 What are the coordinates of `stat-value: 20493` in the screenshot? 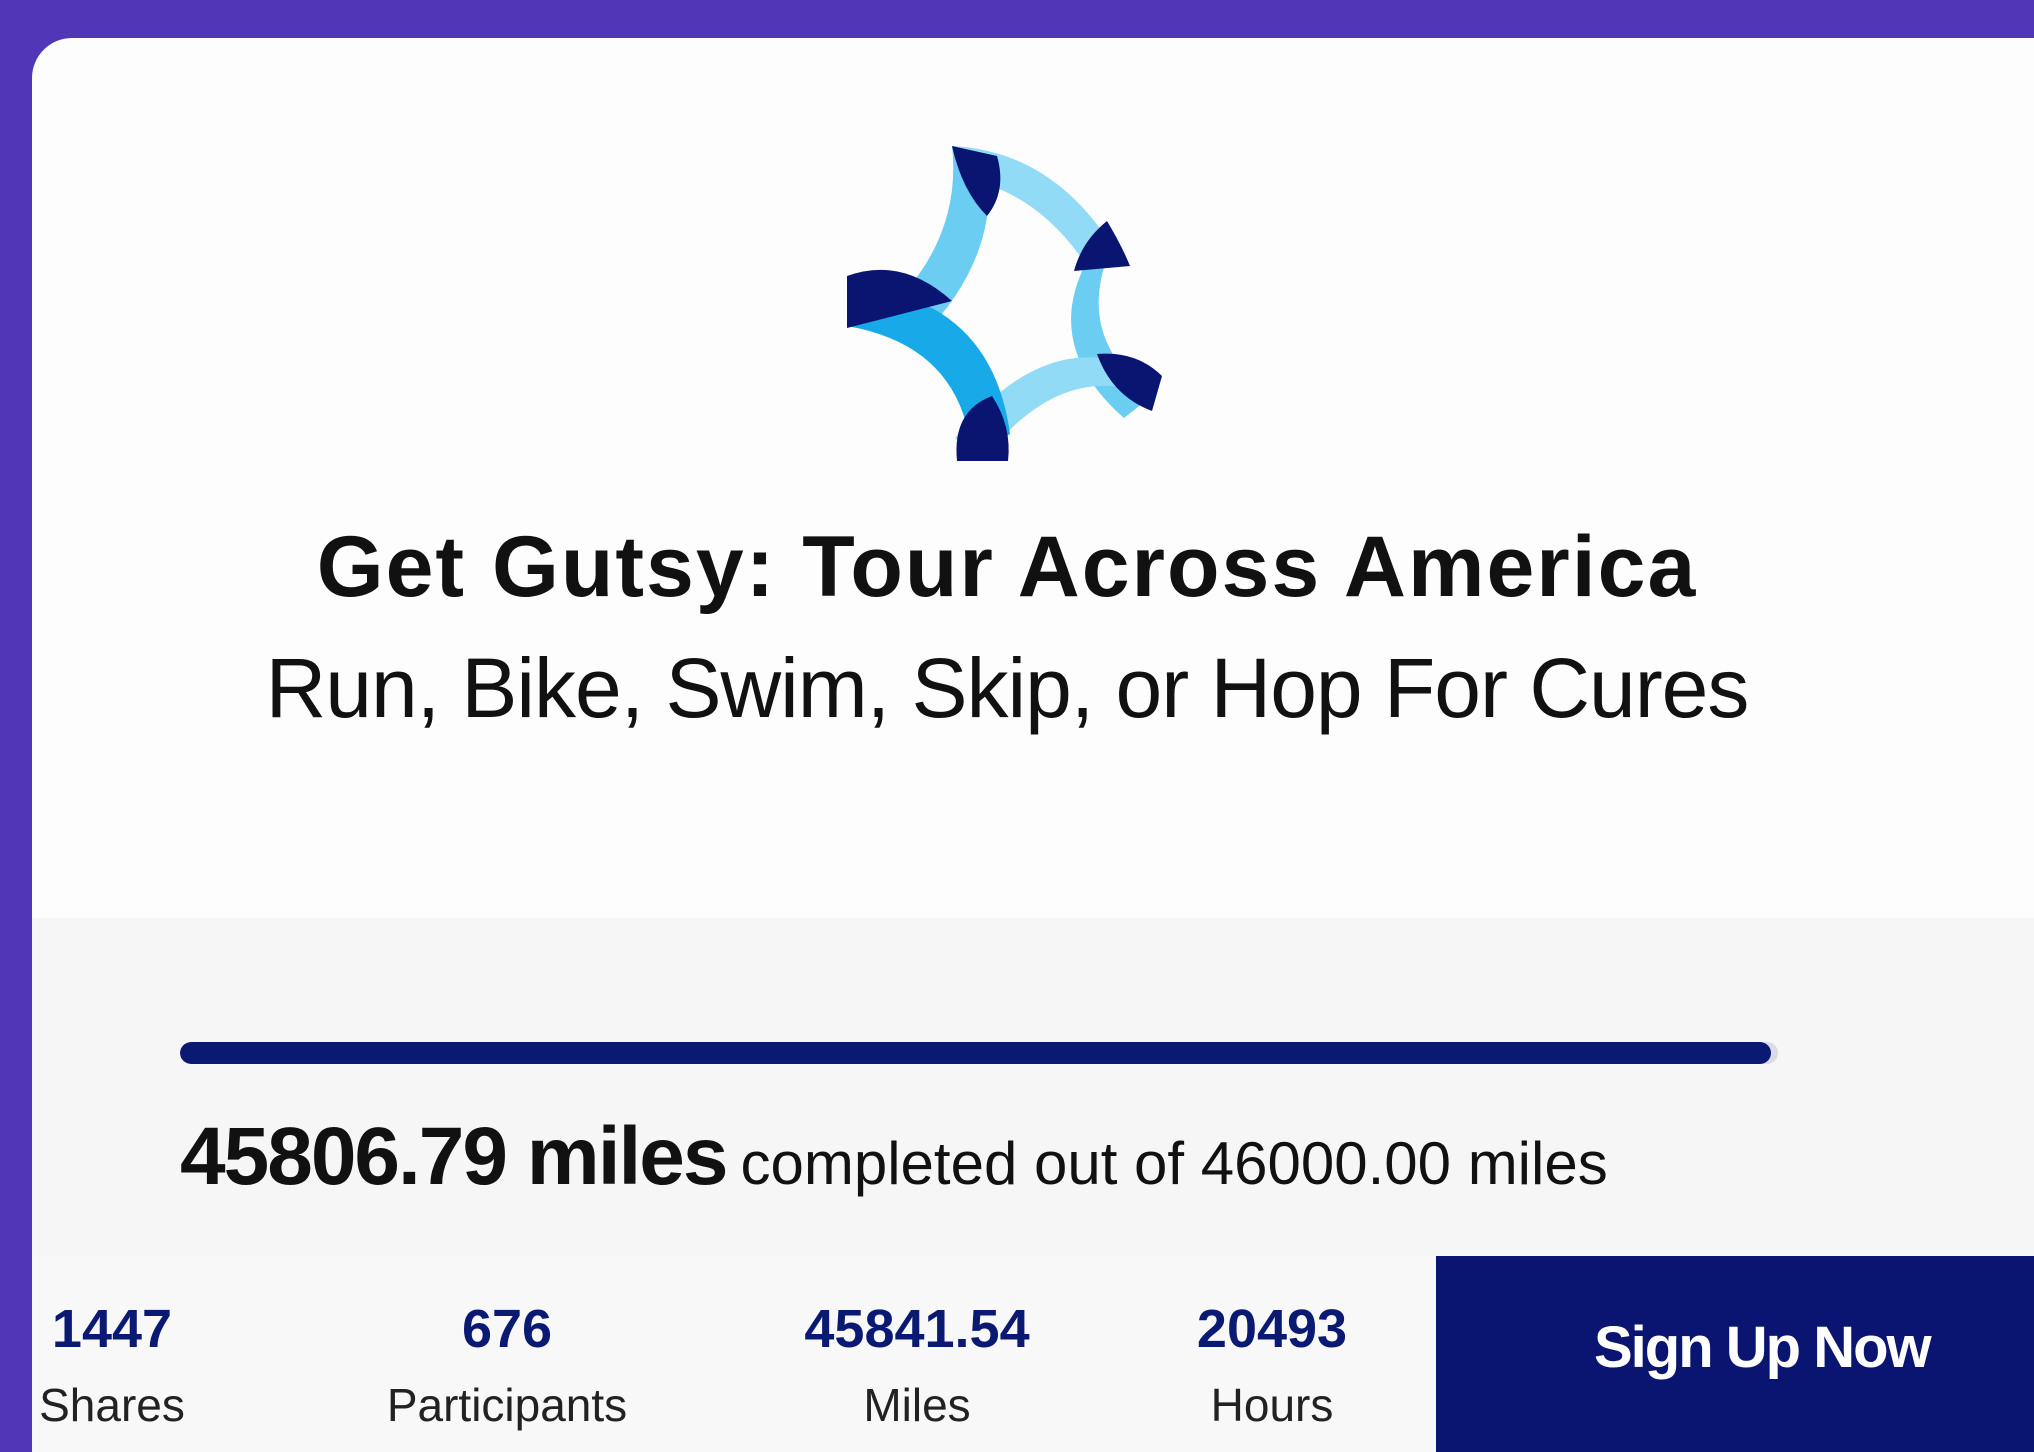 It's located at (1272, 1329).